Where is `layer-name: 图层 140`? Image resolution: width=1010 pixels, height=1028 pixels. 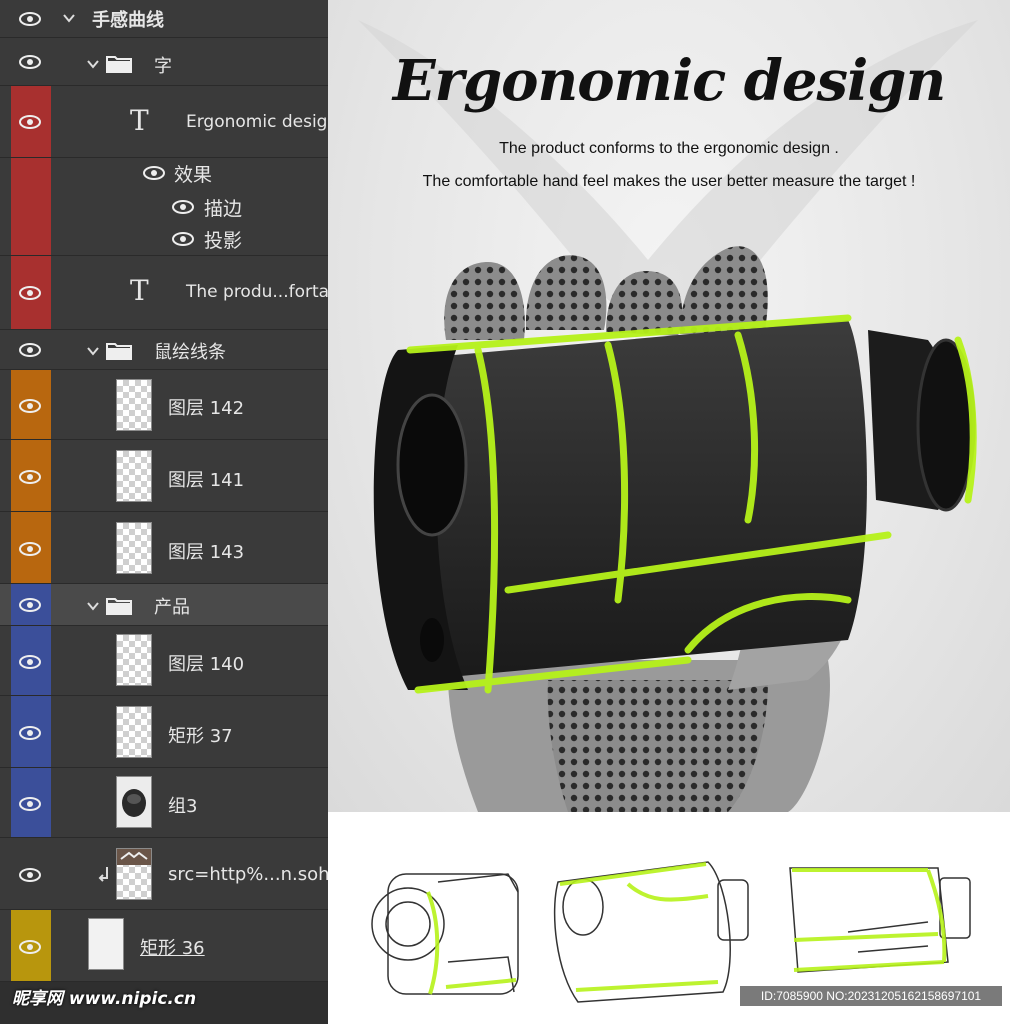
layer-name: 图层 140 is located at coordinates (206, 664).